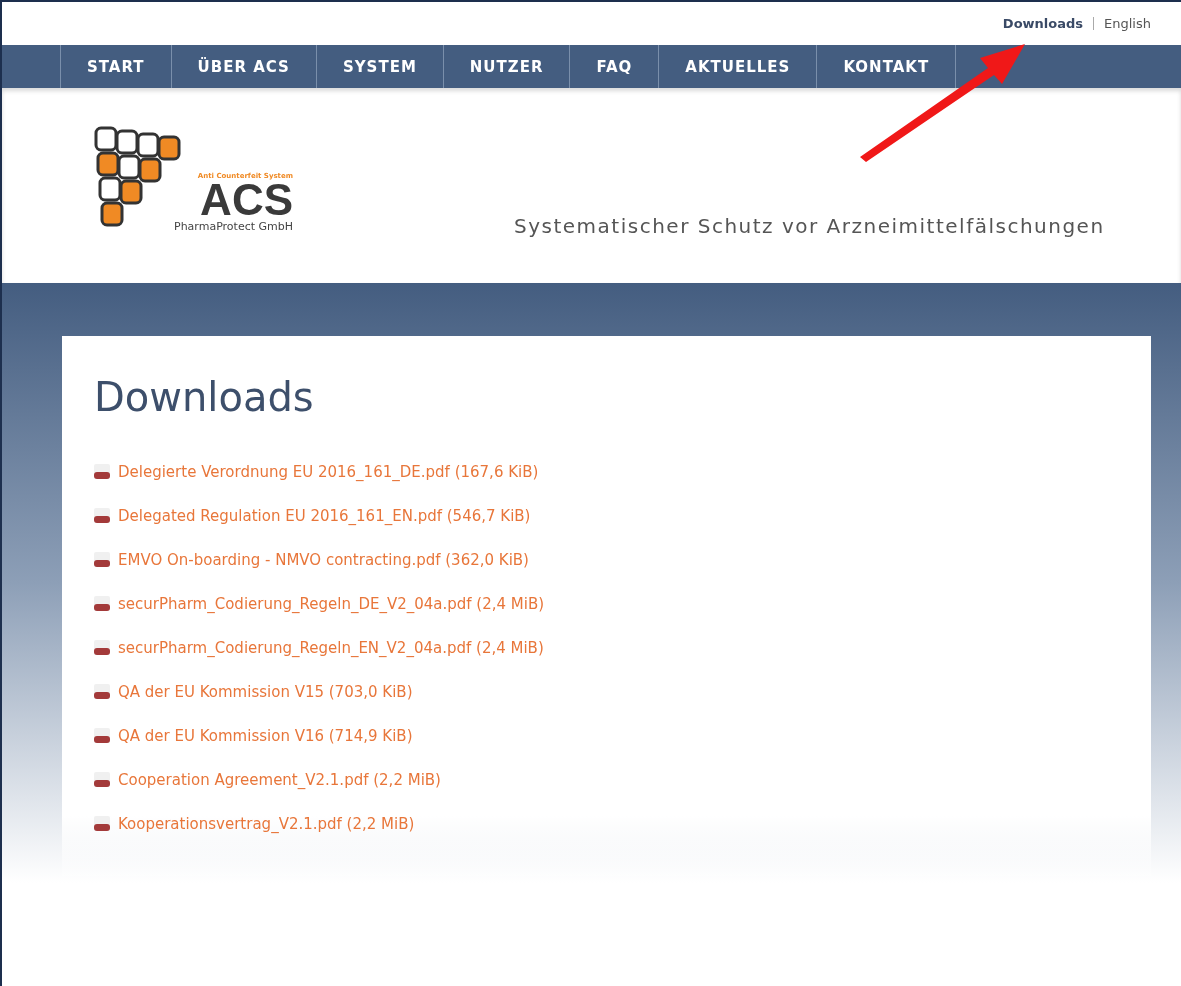 This screenshot has height=986, width=1181. I want to click on nav-item: START, so click(115, 66).